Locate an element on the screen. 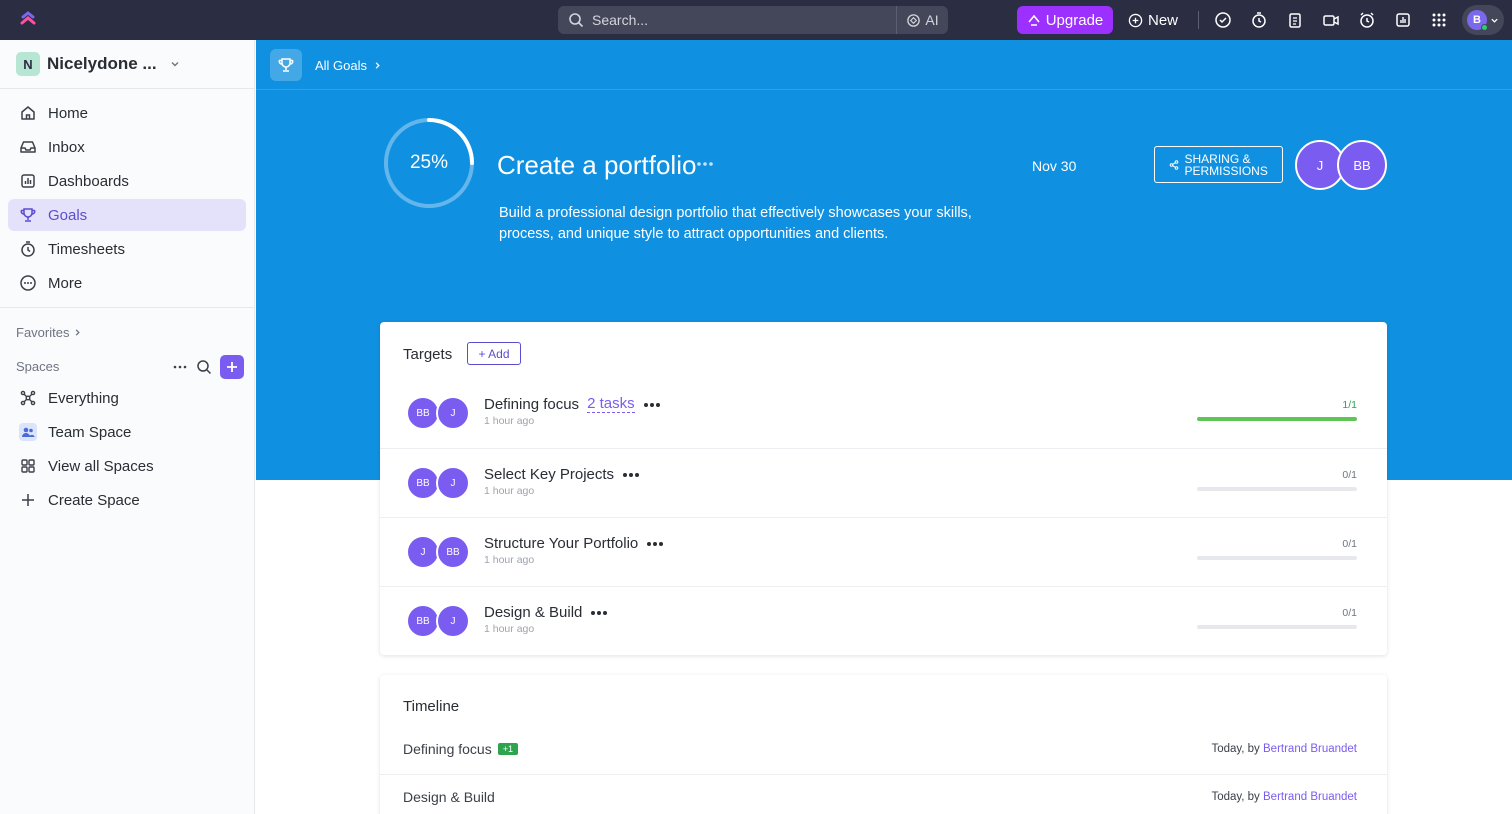 This screenshot has height=814, width=1512. upgrade-label: Upgrade is located at coordinates (1074, 20).